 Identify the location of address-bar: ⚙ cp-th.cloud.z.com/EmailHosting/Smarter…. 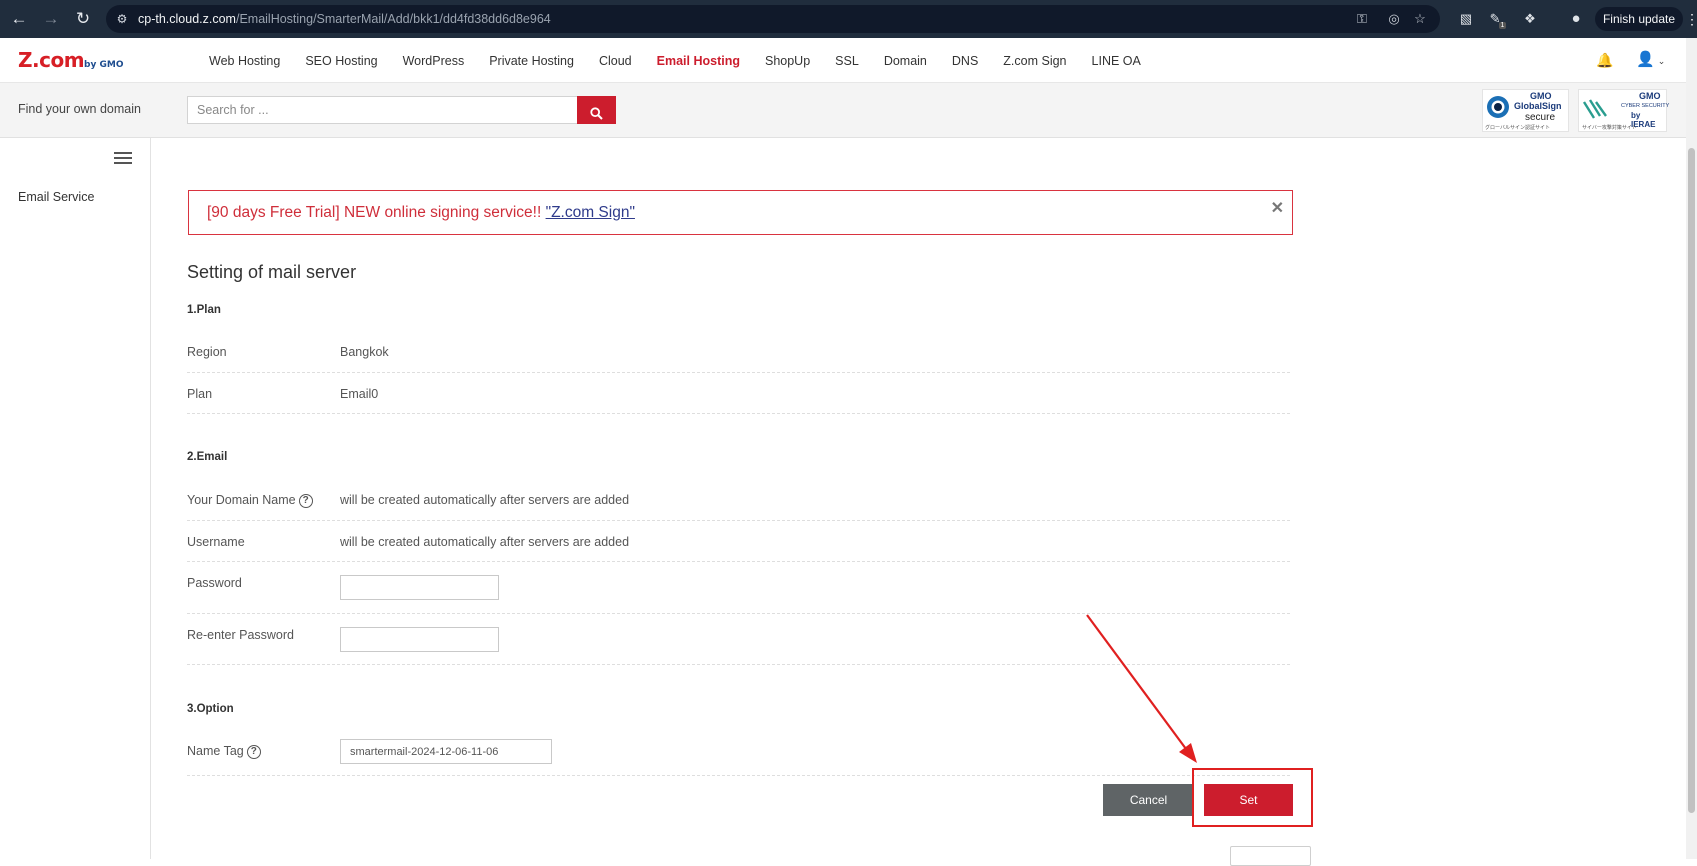
(773, 19).